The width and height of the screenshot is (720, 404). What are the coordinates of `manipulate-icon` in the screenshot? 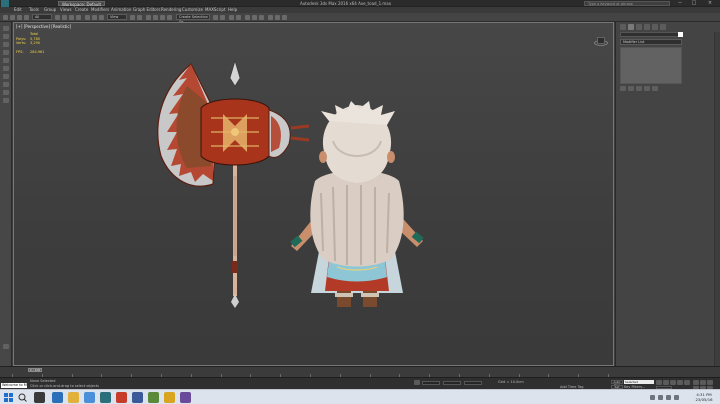 It's located at (139, 17).